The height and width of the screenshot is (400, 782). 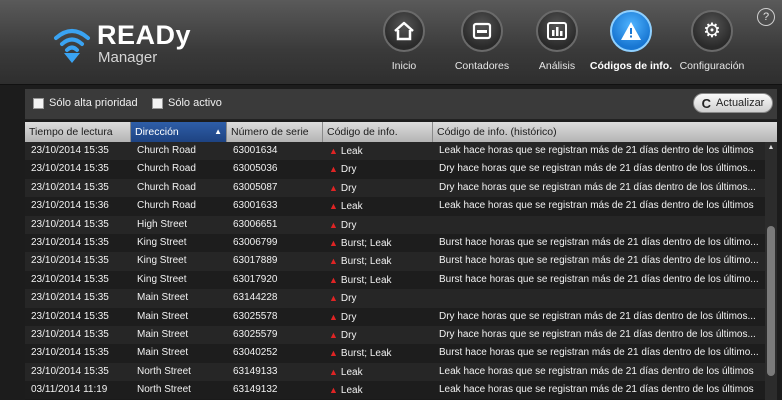 I want to click on cell-address: High Street, so click(x=162, y=224).